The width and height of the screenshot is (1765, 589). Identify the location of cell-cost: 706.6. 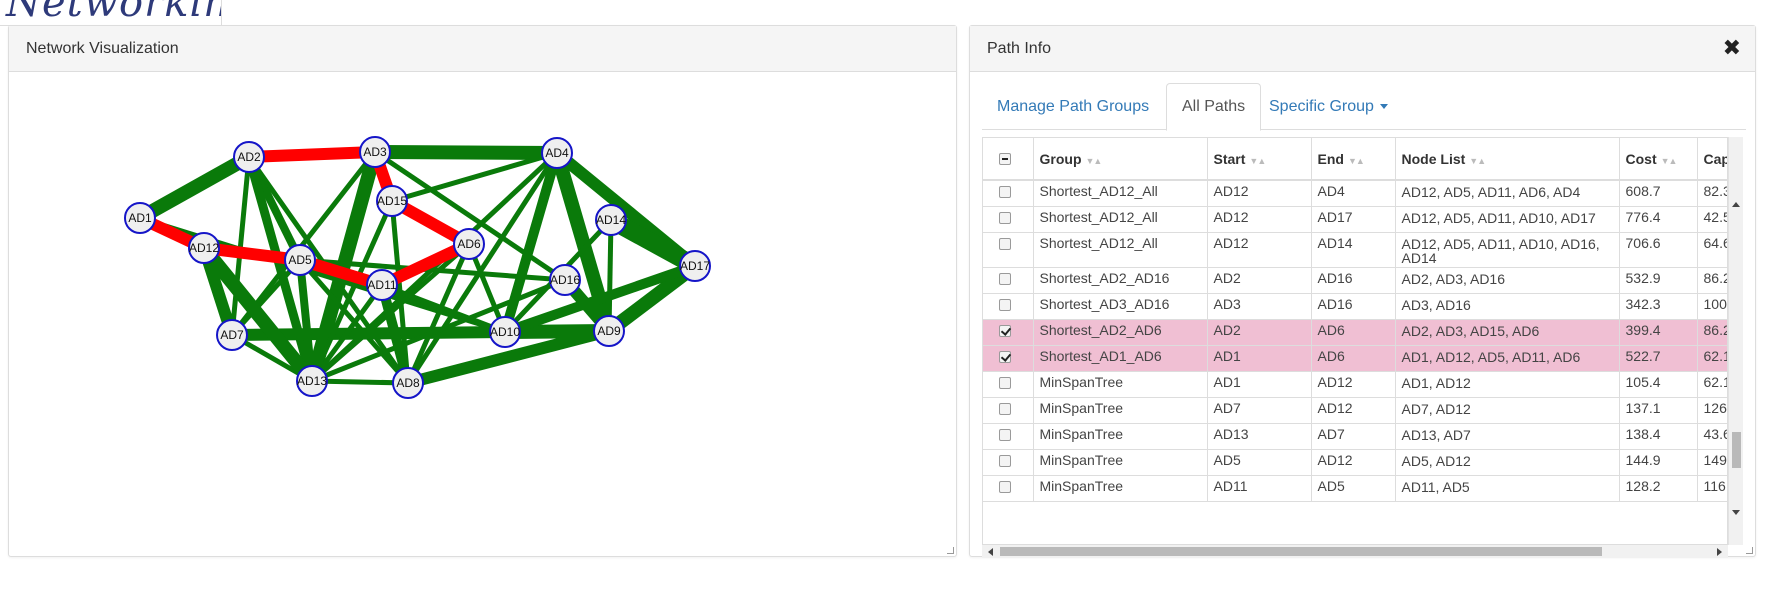
(1658, 250).